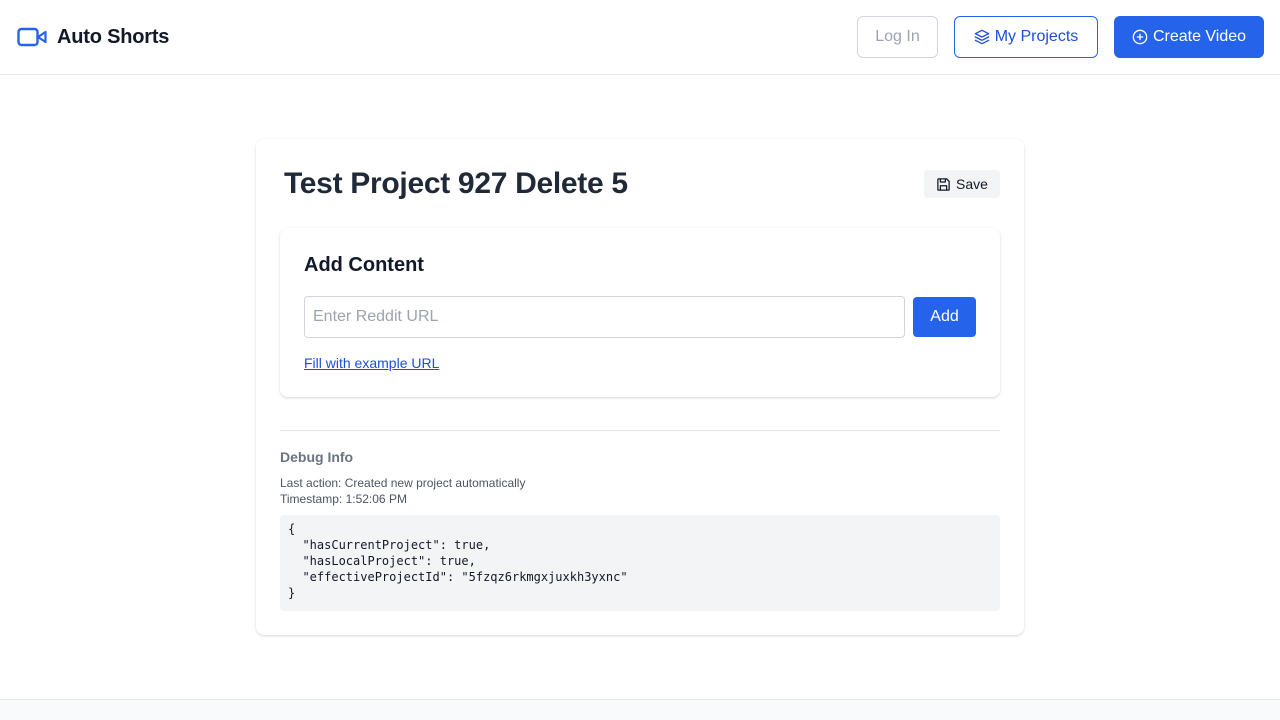 This screenshot has width=1280, height=720. I want to click on plus-circle-icon, so click(1140, 37).